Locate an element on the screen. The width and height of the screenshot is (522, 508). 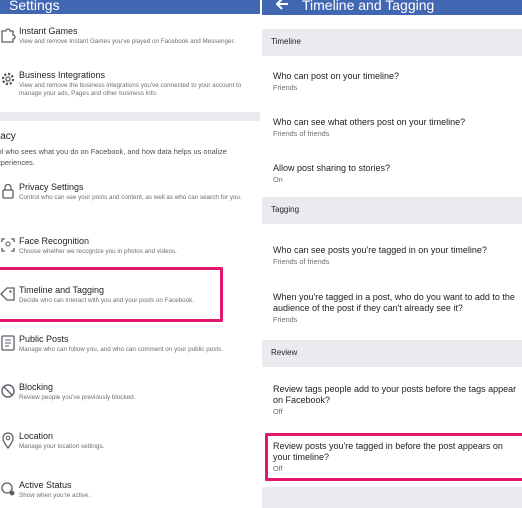
settings-item-desc: Review people you've previously blocked. is located at coordinates (77, 397).